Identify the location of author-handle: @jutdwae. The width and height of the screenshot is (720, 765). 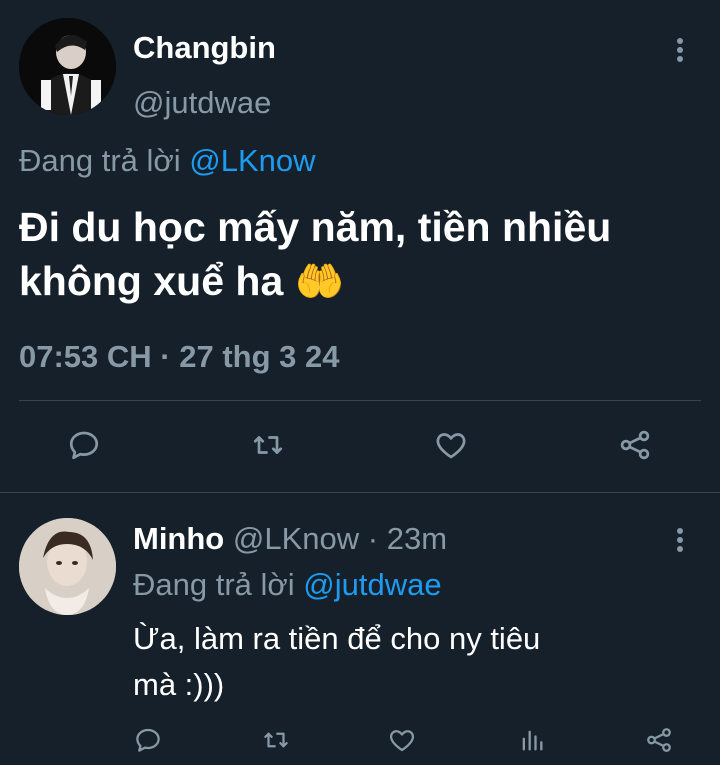
(202, 103).